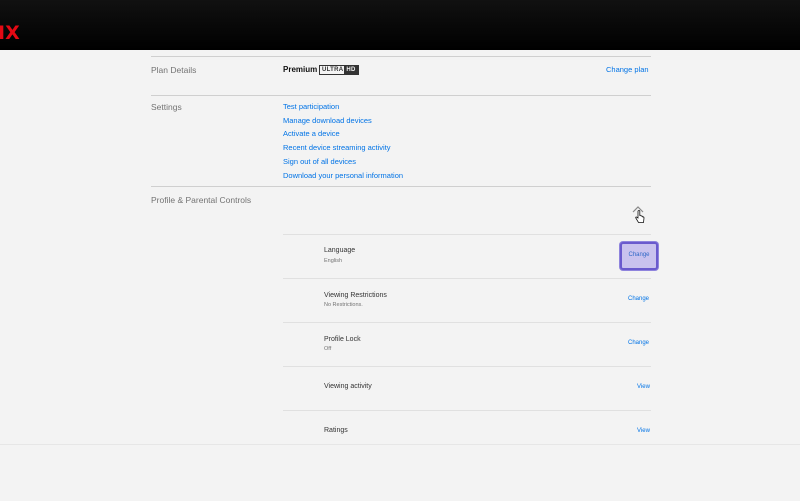 The height and width of the screenshot is (501, 800). I want to click on plan-details-label: Plan Details, so click(174, 70).